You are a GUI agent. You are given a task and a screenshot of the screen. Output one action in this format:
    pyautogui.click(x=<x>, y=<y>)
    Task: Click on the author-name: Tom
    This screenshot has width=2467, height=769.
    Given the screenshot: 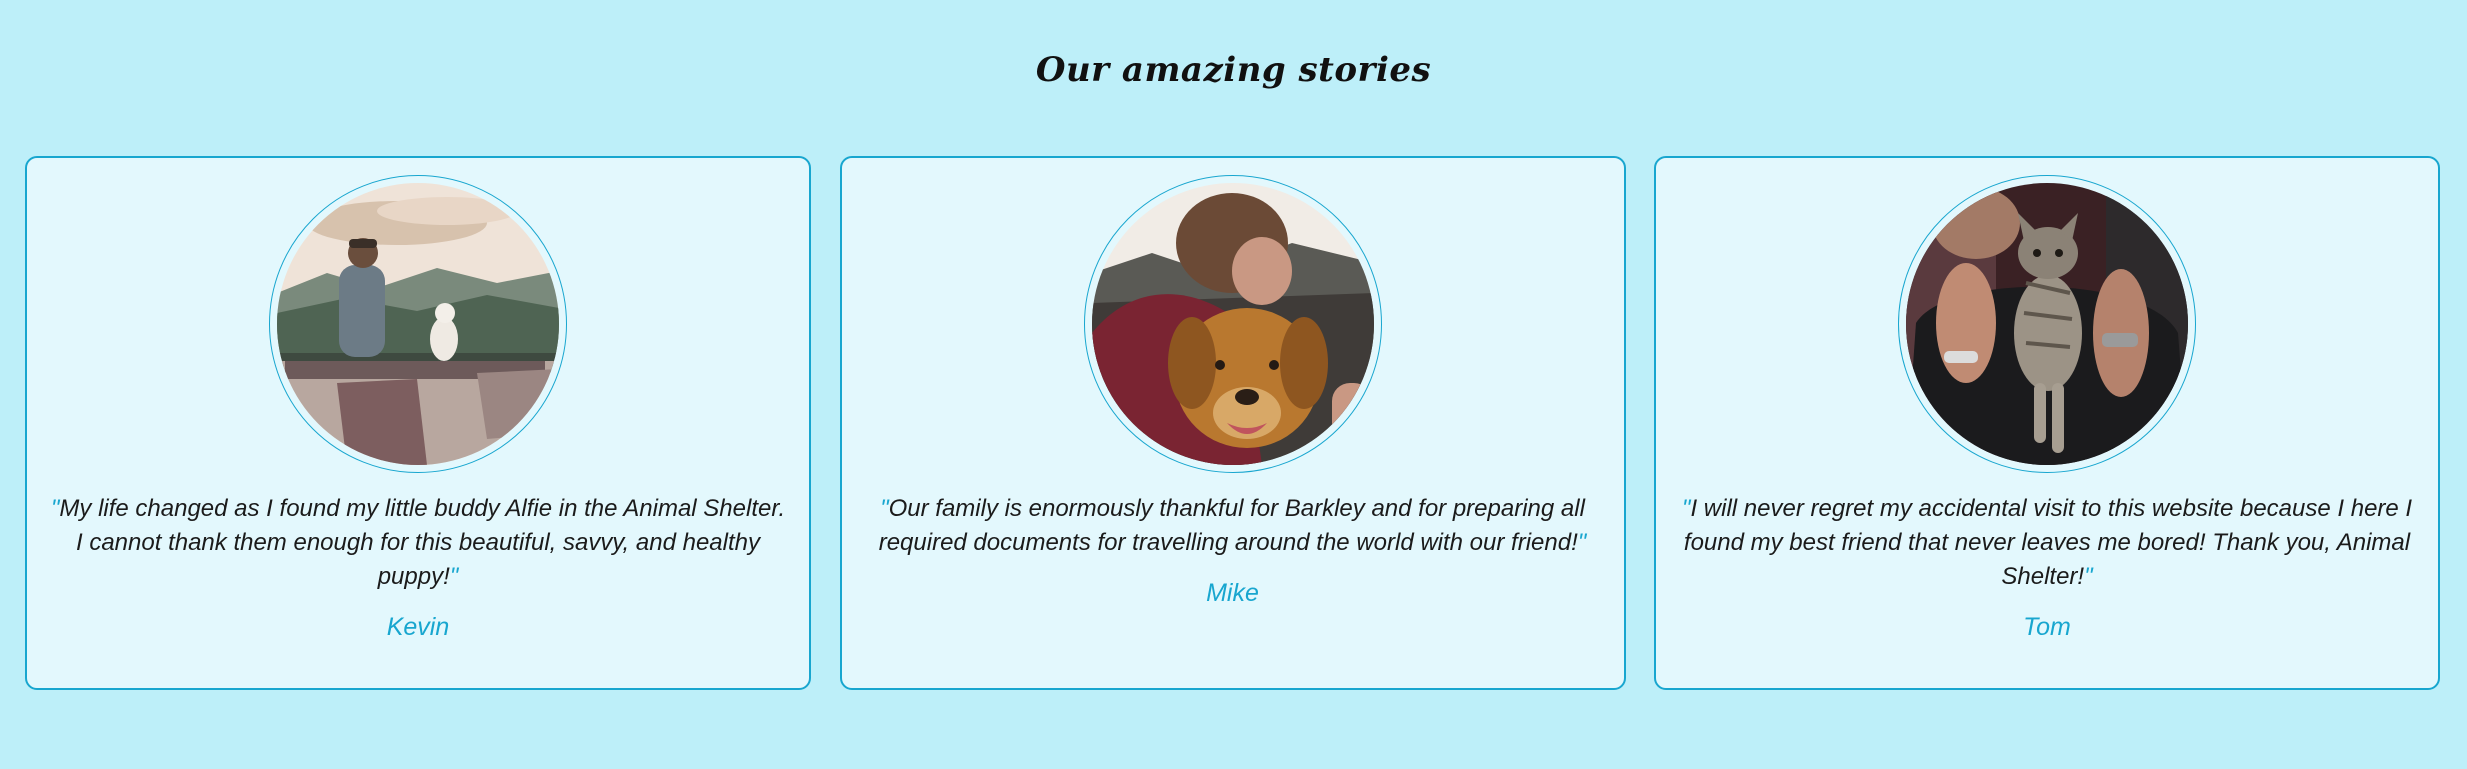 What is the action you would take?
    pyautogui.click(x=2047, y=627)
    